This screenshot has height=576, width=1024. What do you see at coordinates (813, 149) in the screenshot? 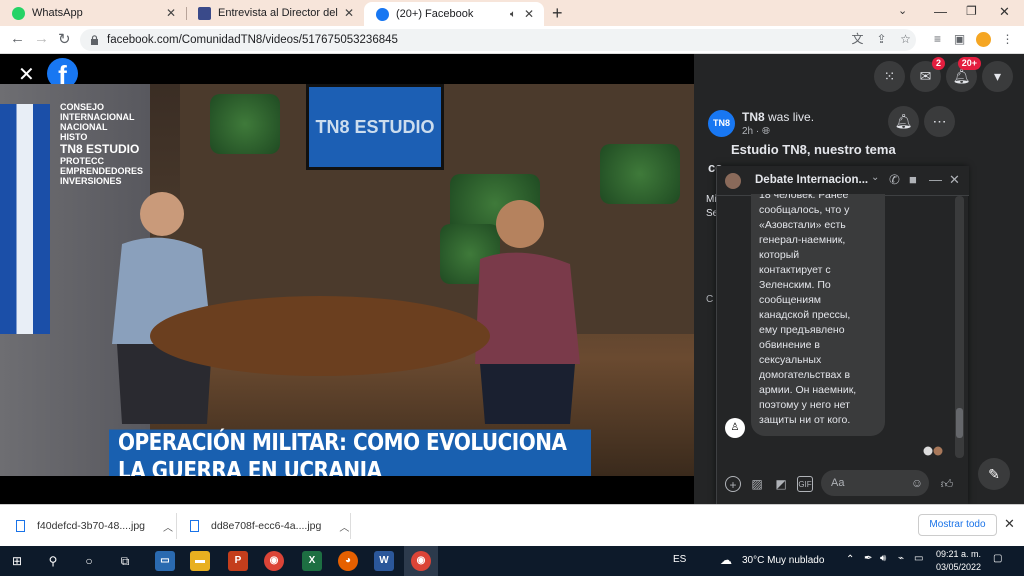
I see `post-title: Estudio TN8, nuestro tema` at bounding box center [813, 149].